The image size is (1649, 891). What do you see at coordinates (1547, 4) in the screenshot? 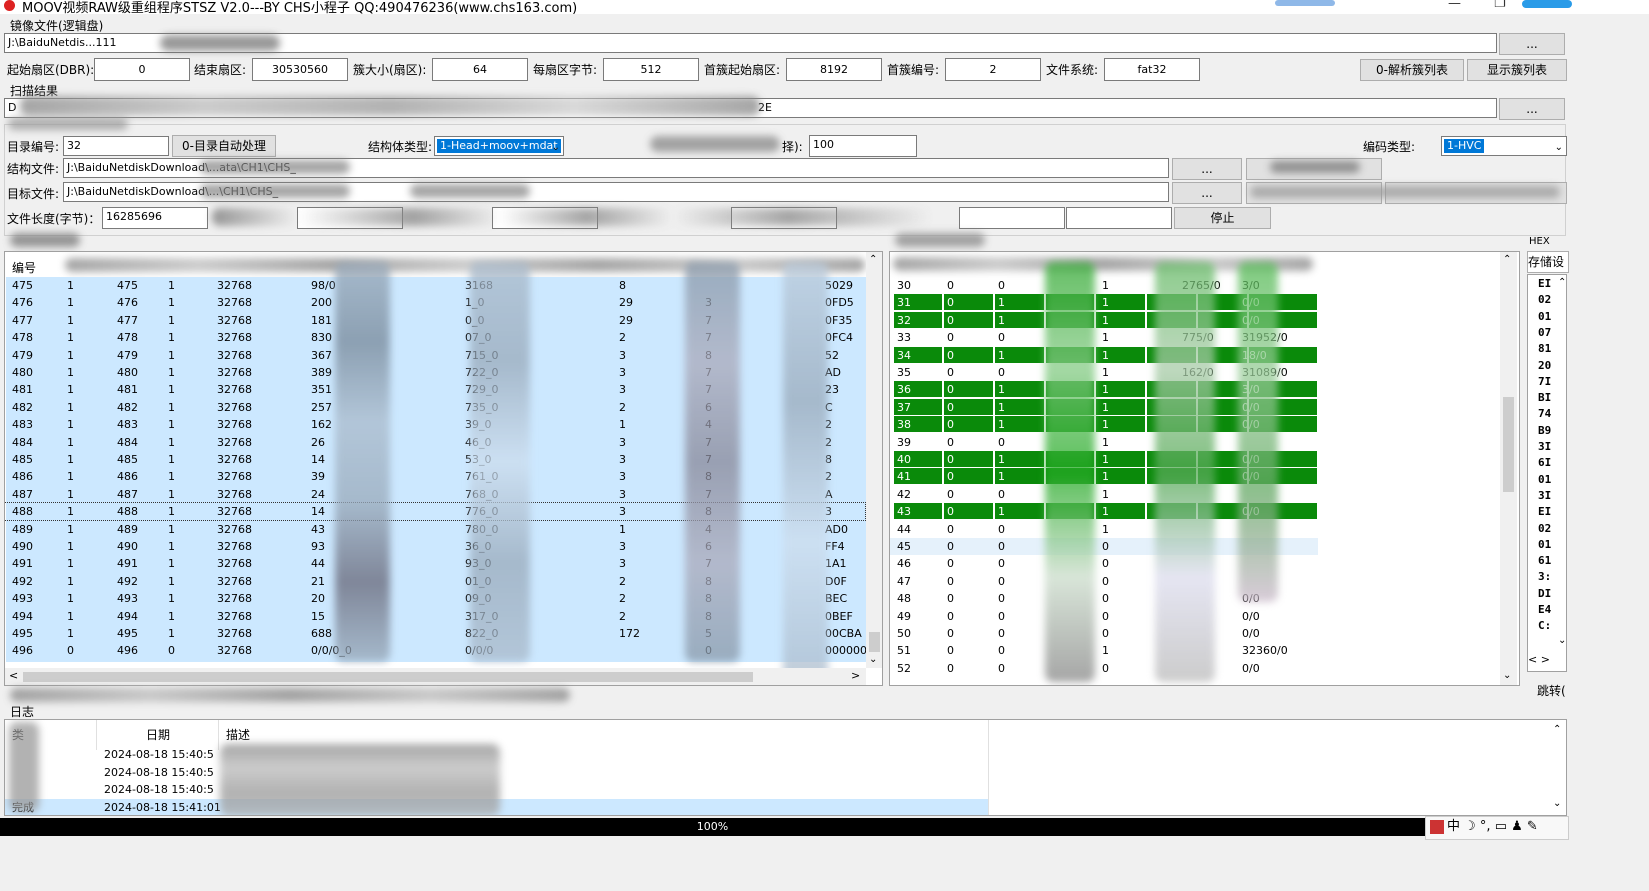
I see `close-button` at bounding box center [1547, 4].